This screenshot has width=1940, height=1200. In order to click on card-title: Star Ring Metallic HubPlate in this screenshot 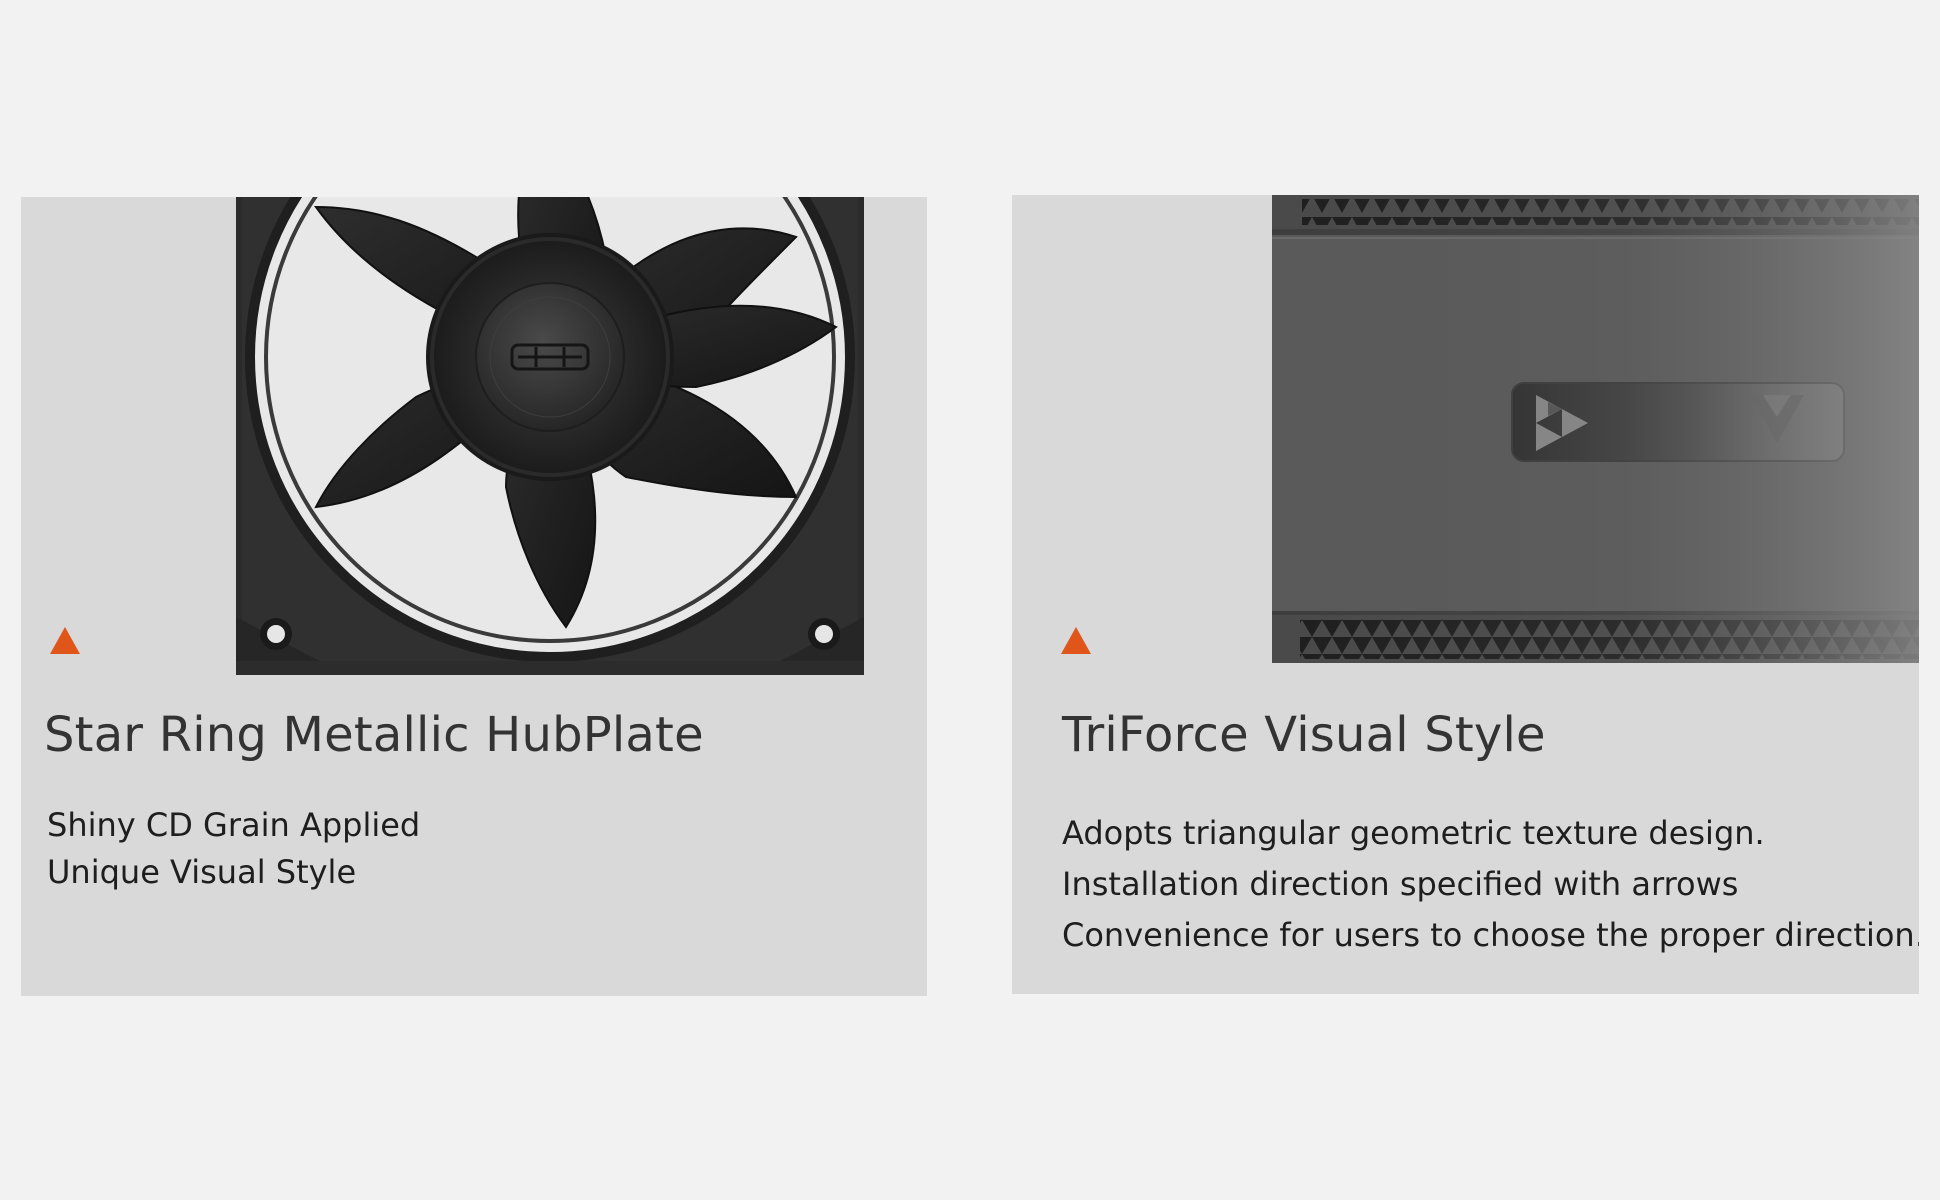, I will do `click(374, 735)`.